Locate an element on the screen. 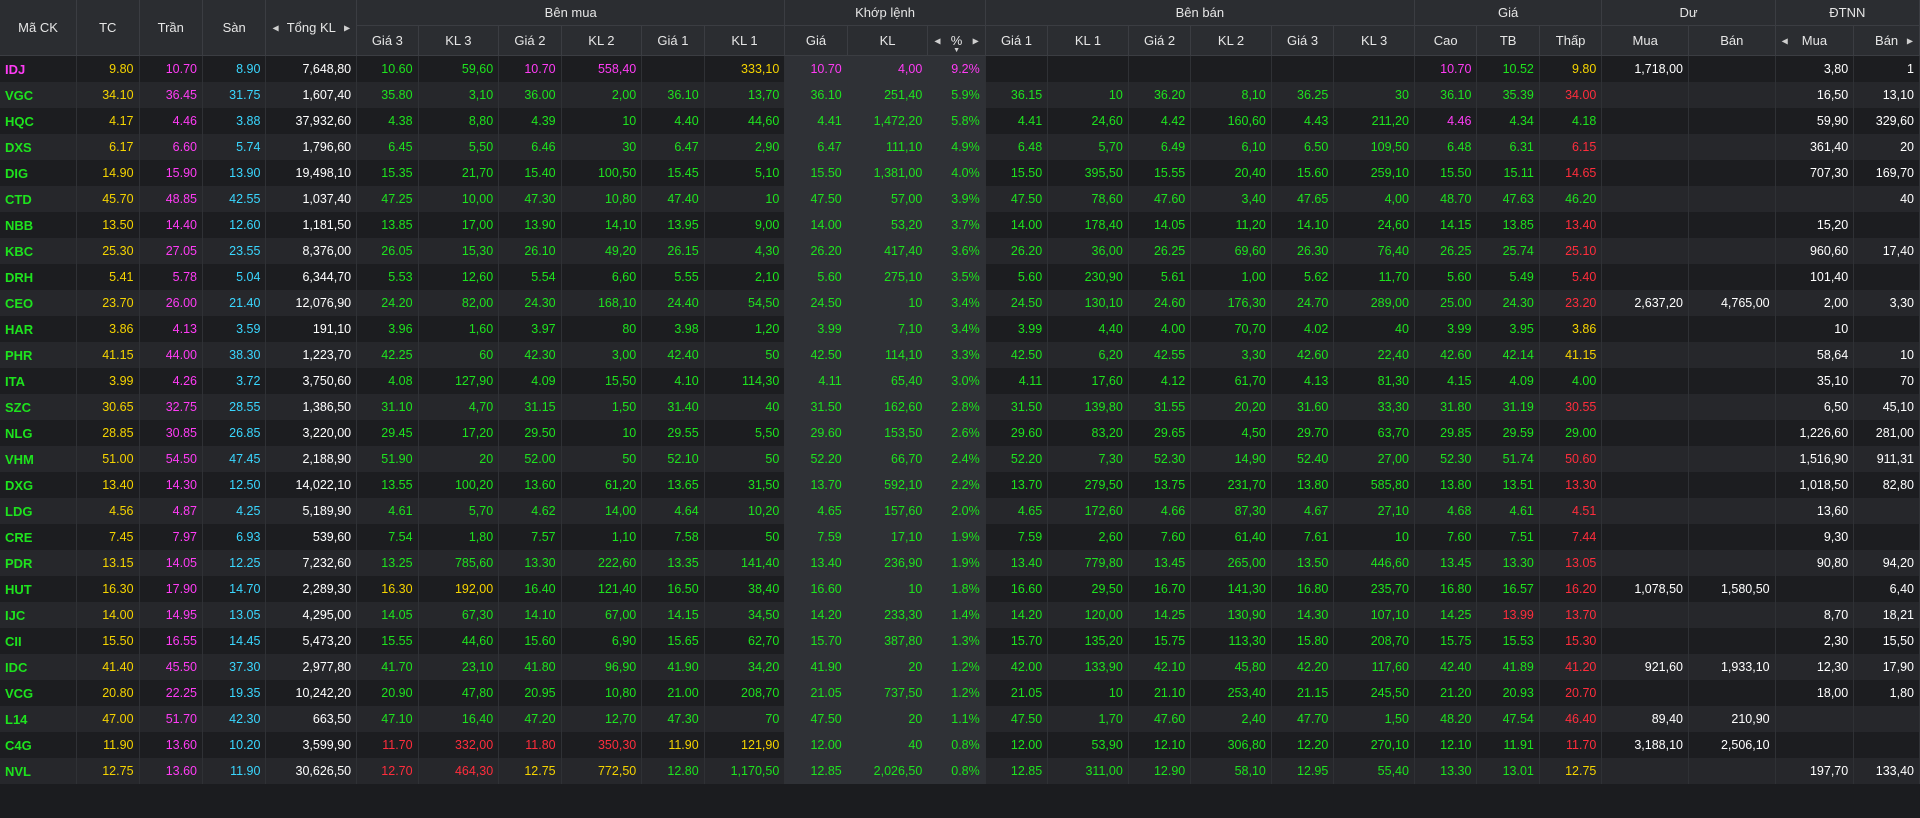  symbol-cell: DXG is located at coordinates (39, 485).